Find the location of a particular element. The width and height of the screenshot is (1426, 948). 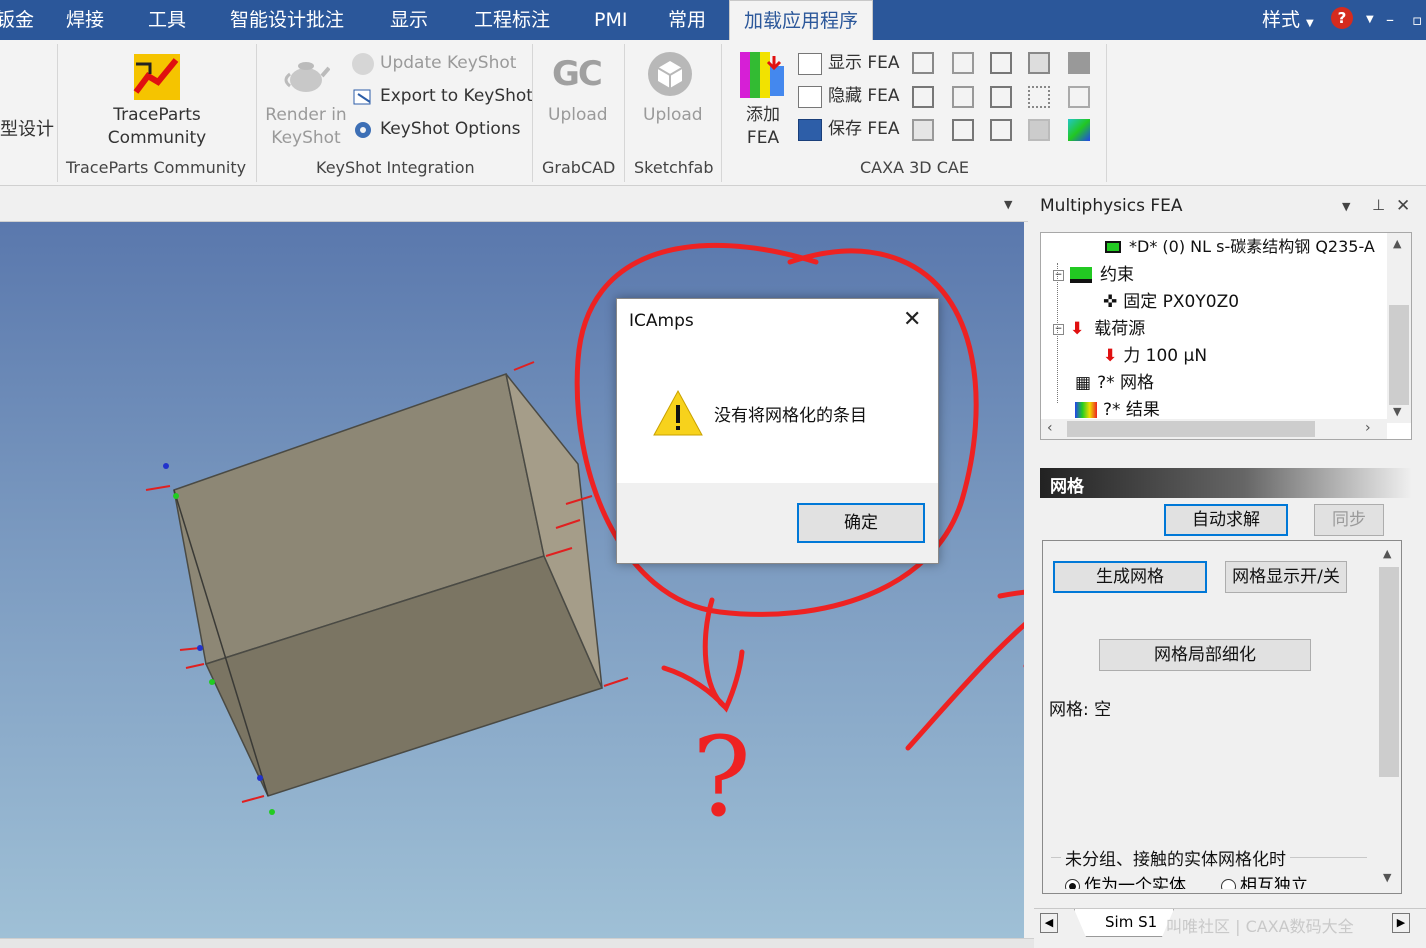

chevron-right-icon: › is located at coordinates (1368, 428).